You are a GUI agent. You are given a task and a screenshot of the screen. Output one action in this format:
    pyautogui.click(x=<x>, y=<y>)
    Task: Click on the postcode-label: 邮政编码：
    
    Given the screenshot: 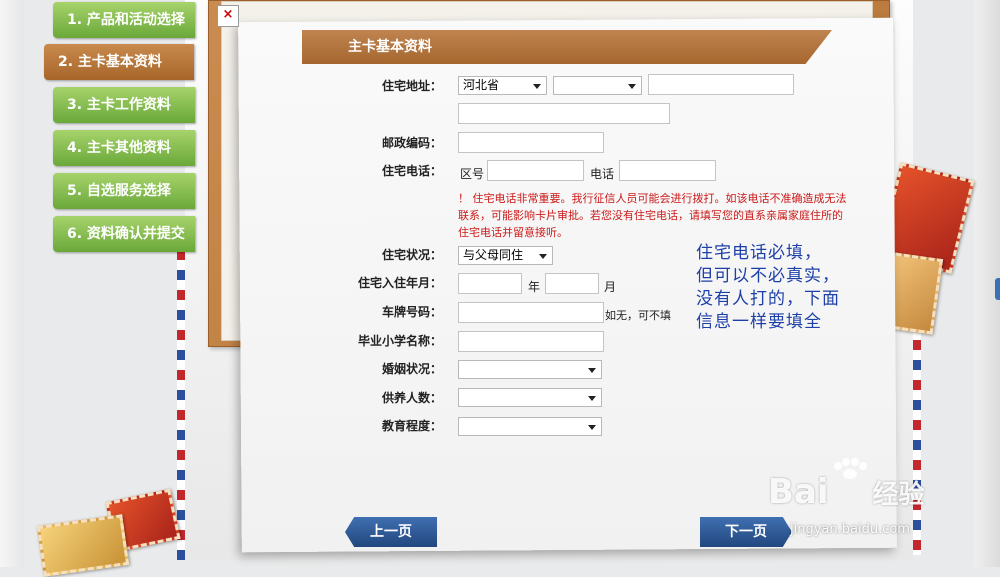 What is the action you would take?
    pyautogui.click(x=411, y=143)
    